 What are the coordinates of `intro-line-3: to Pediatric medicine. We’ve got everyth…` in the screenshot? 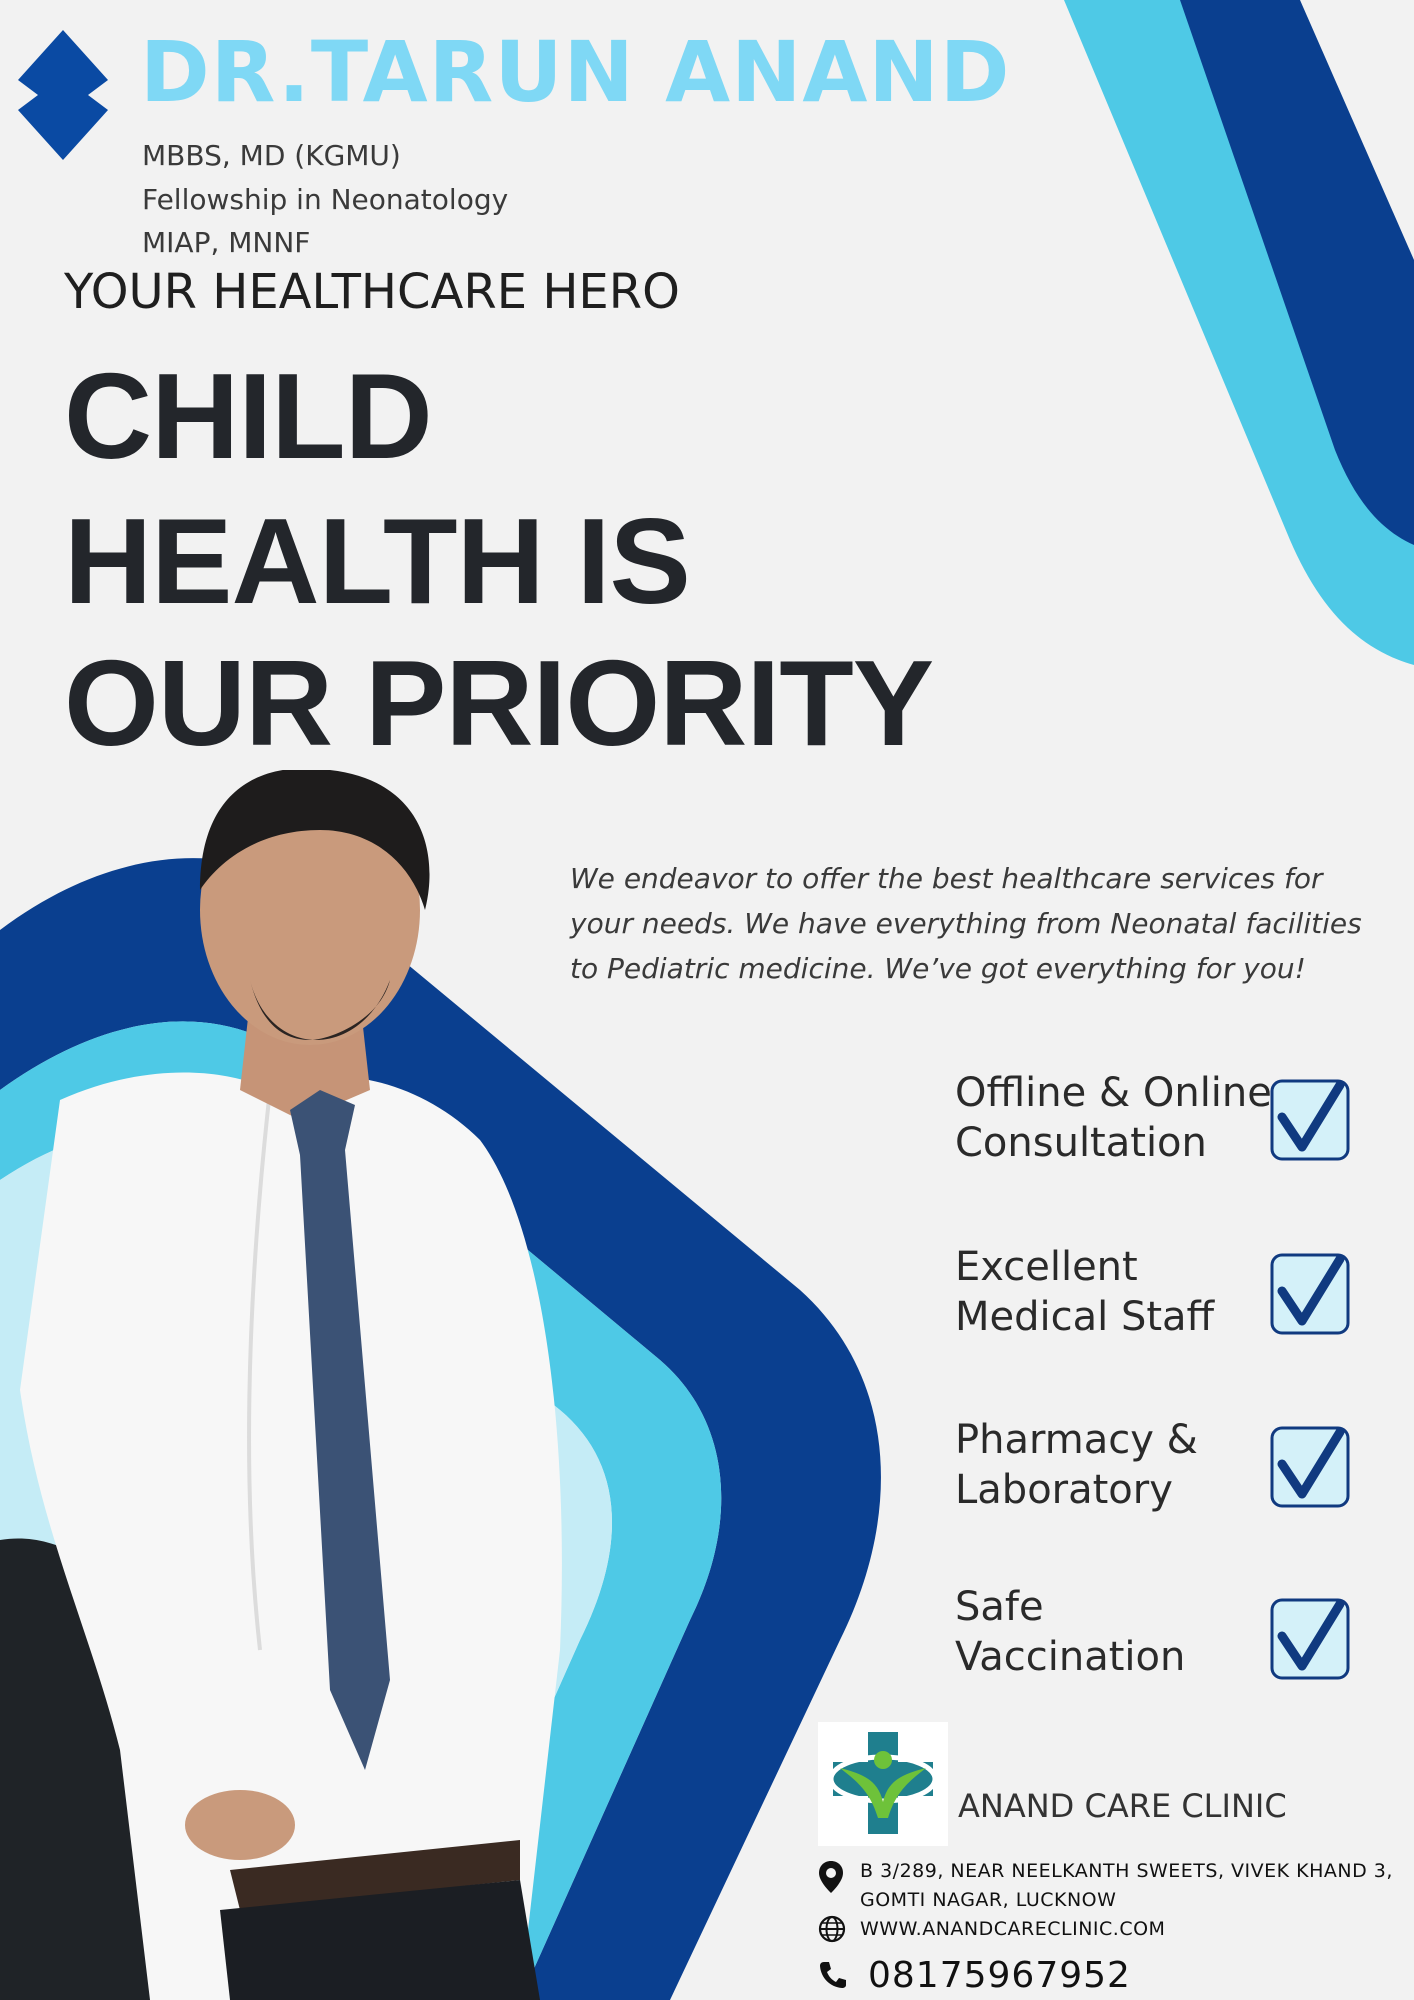 It's located at (938, 968).